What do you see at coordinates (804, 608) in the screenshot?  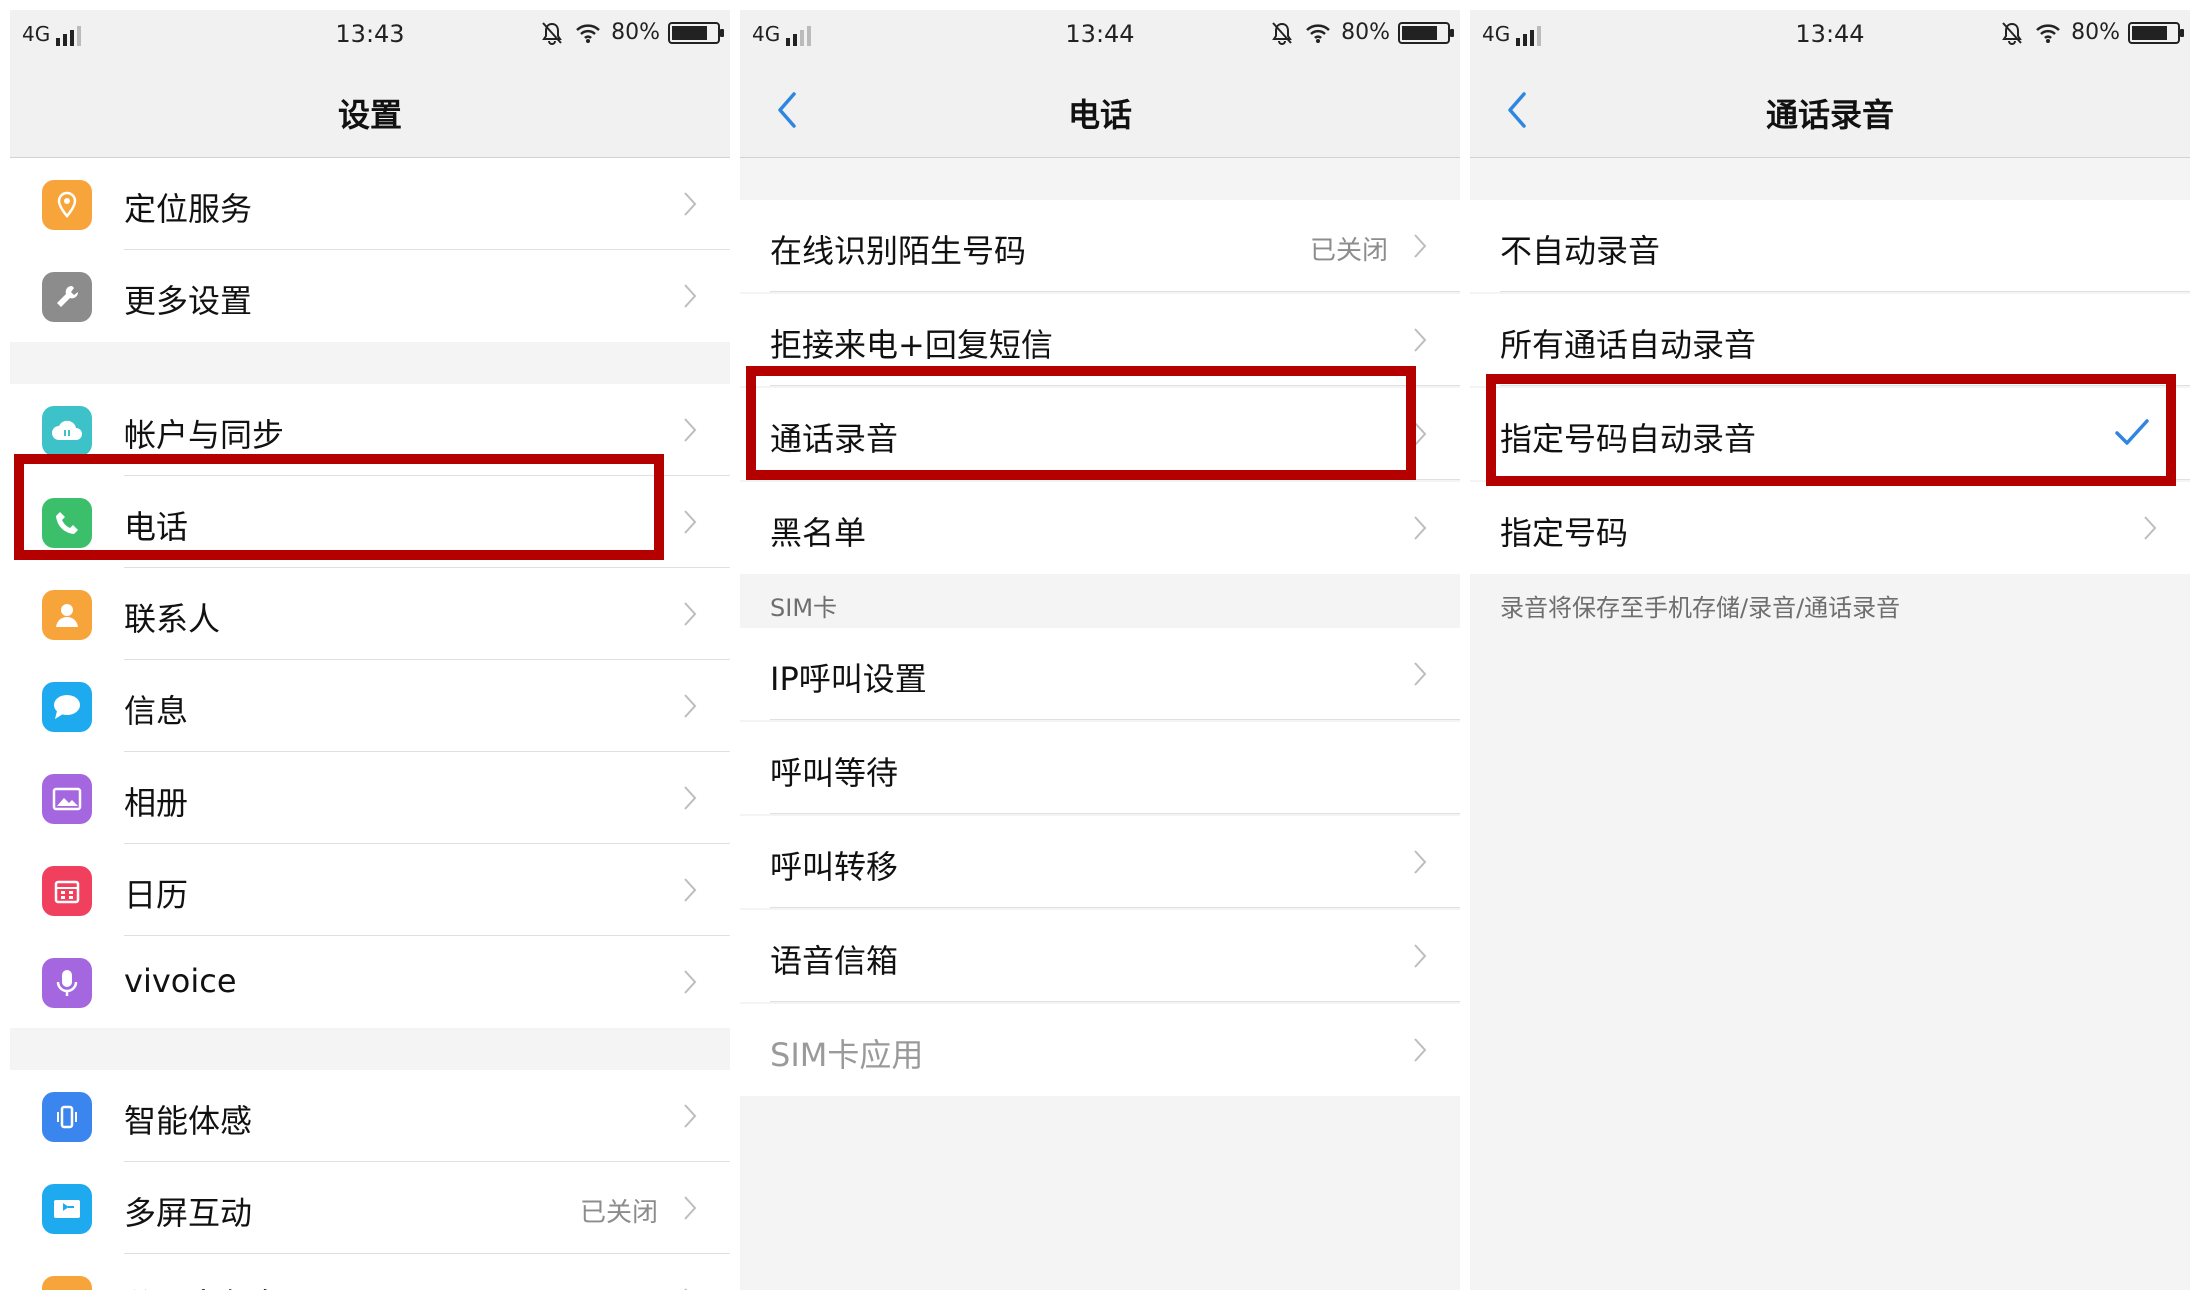 I see `section-header-sim: SIM卡` at bounding box center [804, 608].